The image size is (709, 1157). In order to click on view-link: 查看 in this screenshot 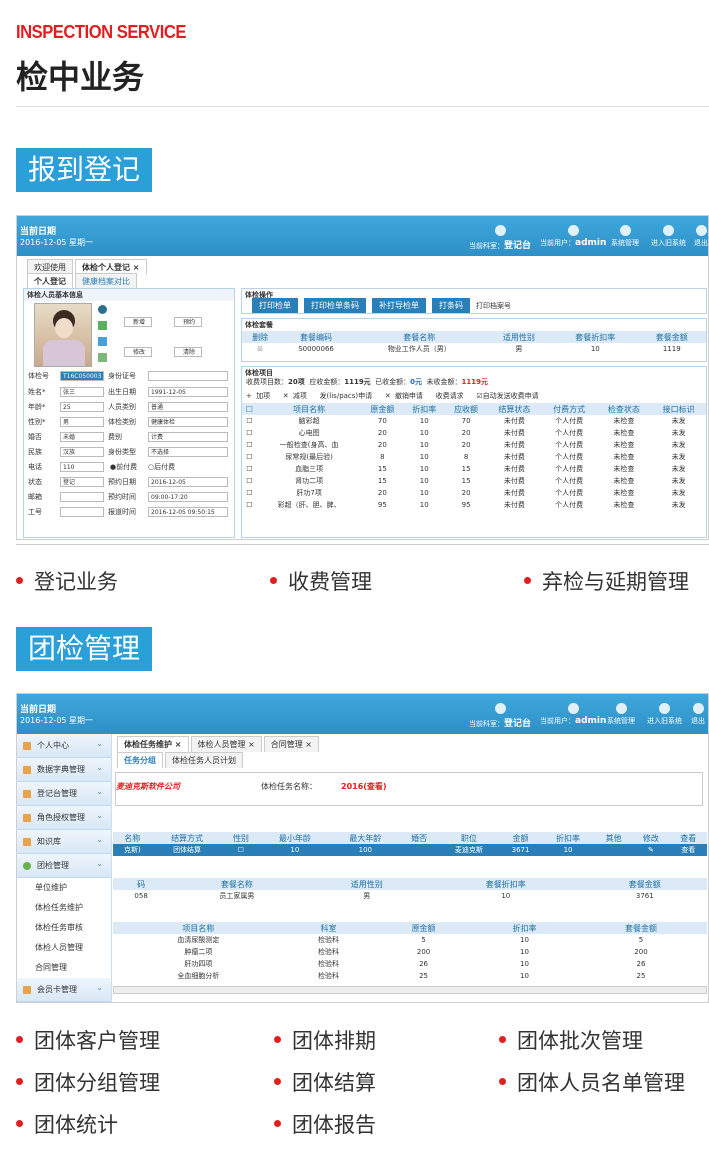, I will do `click(688, 850)`.